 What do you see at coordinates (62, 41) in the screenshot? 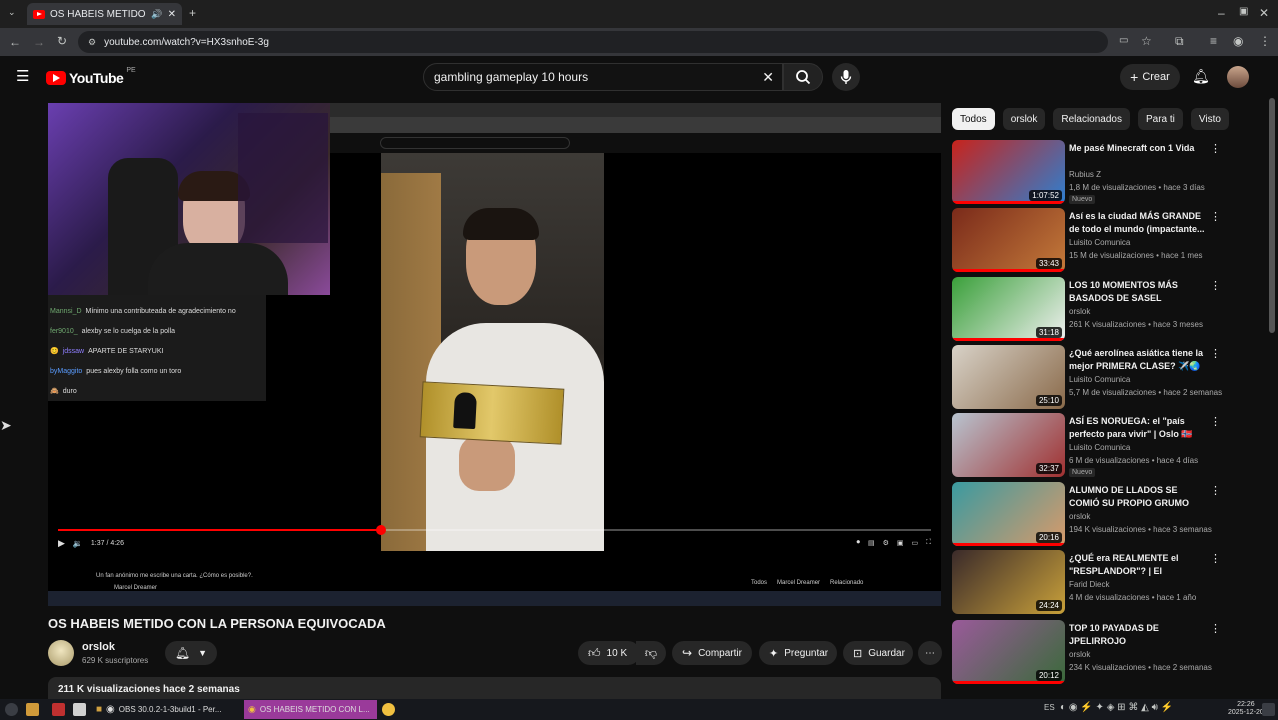
I see `reload-icon: ↻` at bounding box center [62, 41].